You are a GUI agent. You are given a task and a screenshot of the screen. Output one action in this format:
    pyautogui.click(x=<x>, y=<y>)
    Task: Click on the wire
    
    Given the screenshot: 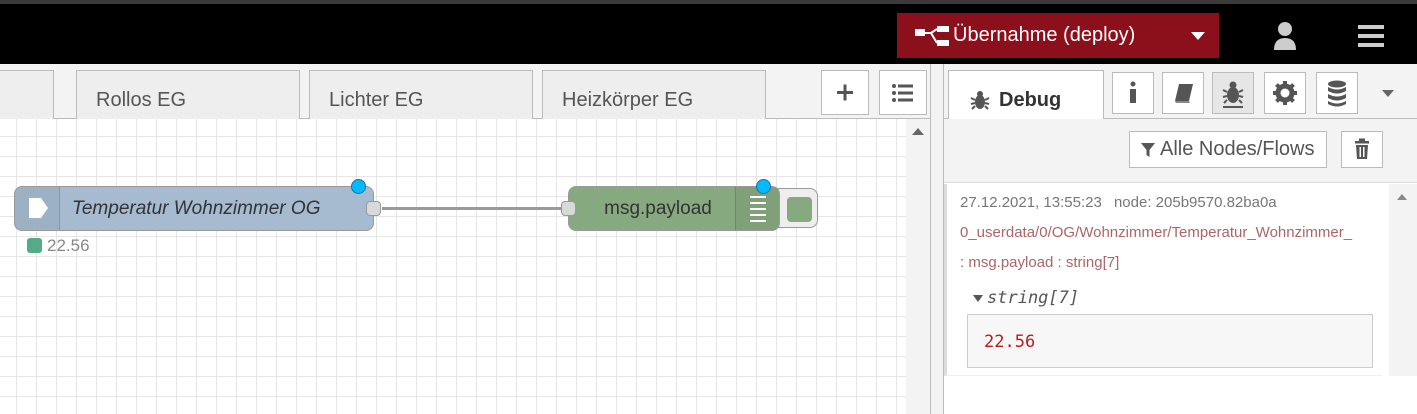 What is the action you would take?
    pyautogui.click(x=475, y=208)
    